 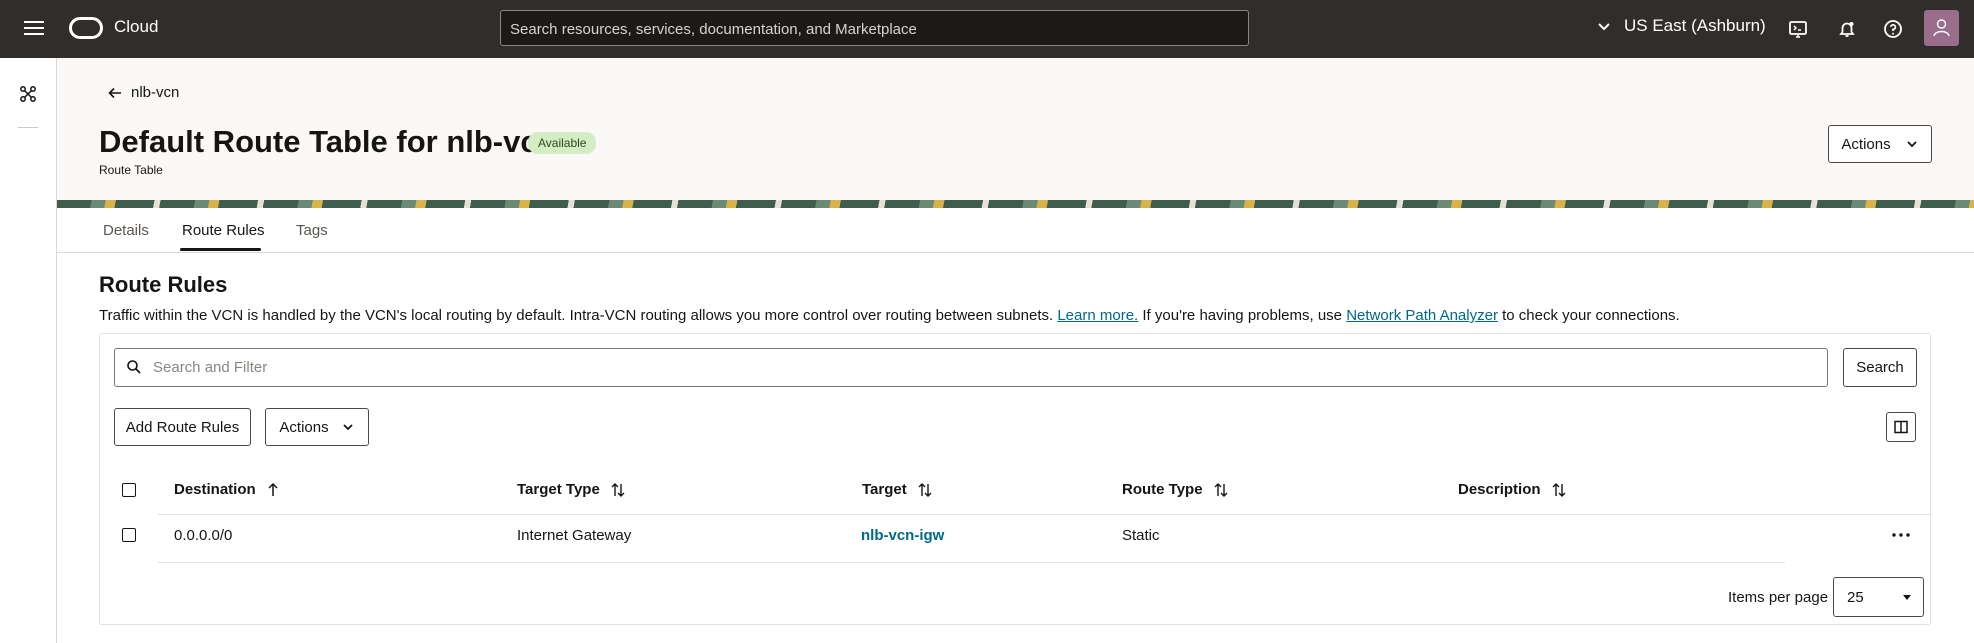 What do you see at coordinates (114, 92) in the screenshot?
I see `back-arrow-icon` at bounding box center [114, 92].